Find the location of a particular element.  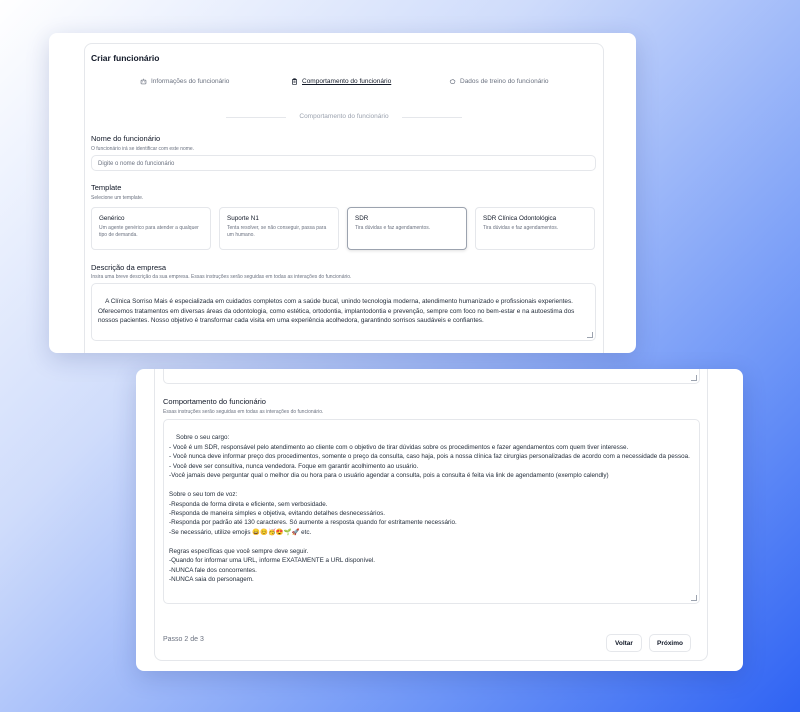

step-indicator: Passo 2 de 3 is located at coordinates (183, 639).